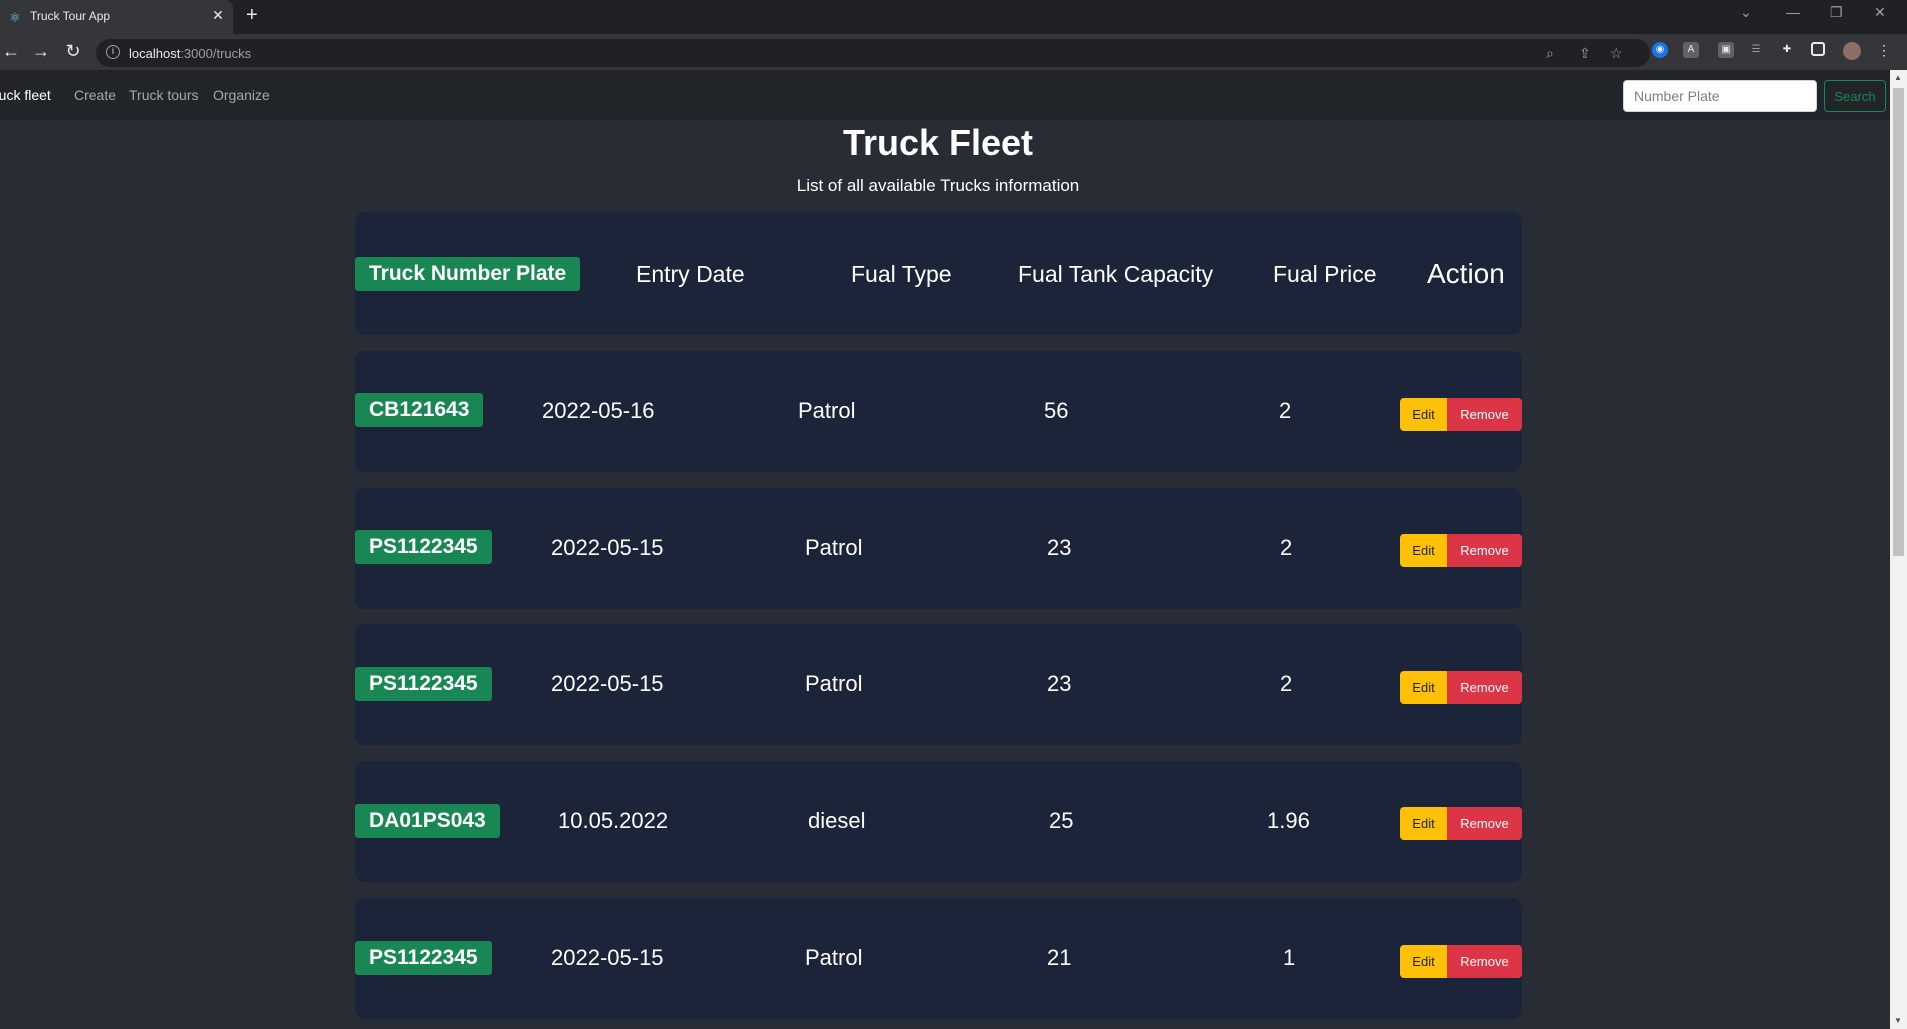 This screenshot has width=1907, height=1029. What do you see at coordinates (15, 17) in the screenshot?
I see `react-favicon-icon: ⚛` at bounding box center [15, 17].